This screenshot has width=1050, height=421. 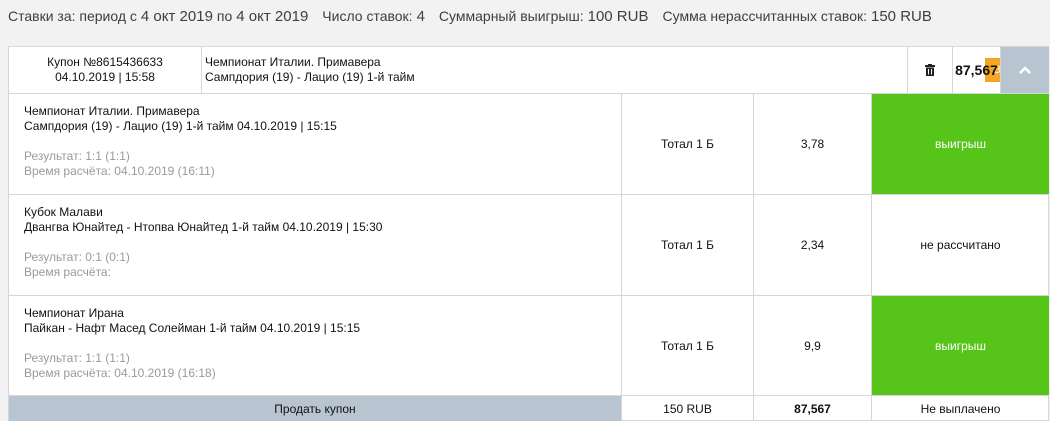 What do you see at coordinates (224, 16) in the screenshot?
I see `to-label: по` at bounding box center [224, 16].